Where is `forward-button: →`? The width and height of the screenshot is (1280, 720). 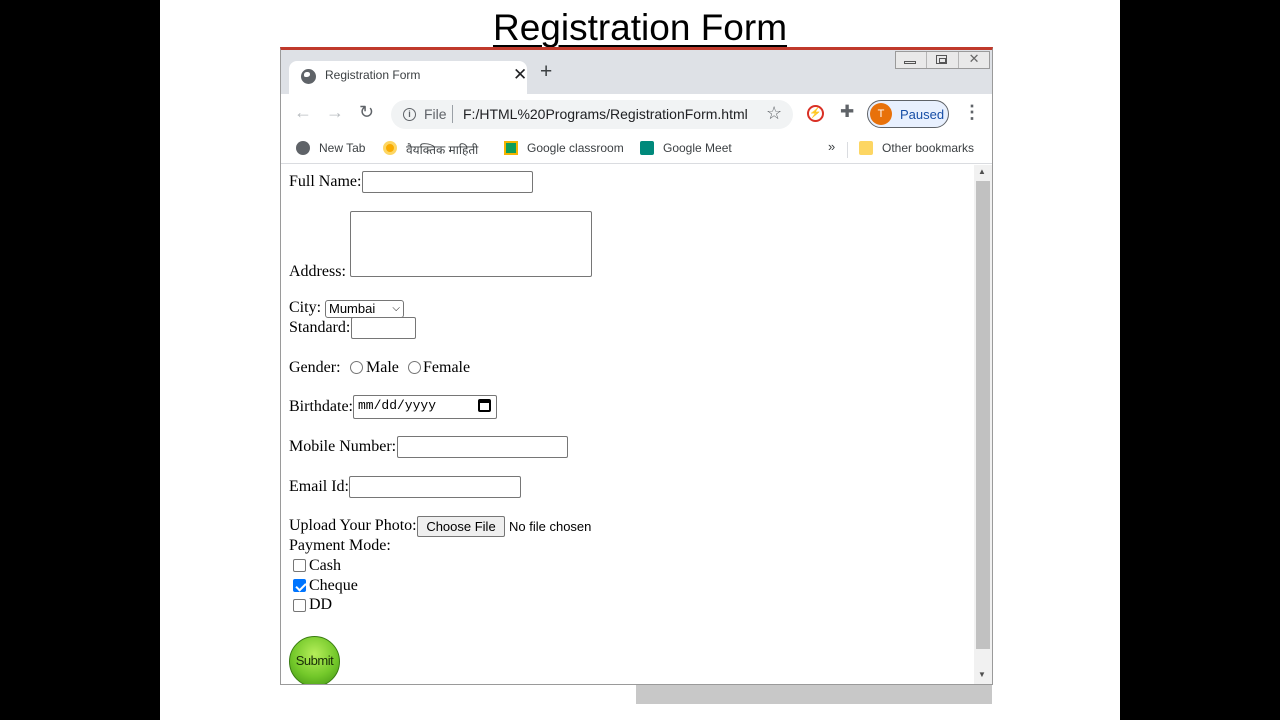 forward-button: → is located at coordinates (335, 112).